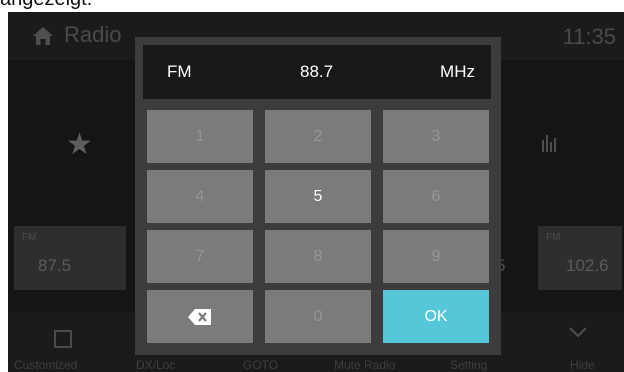  What do you see at coordinates (550, 142) in the screenshot?
I see `equalizer-icon` at bounding box center [550, 142].